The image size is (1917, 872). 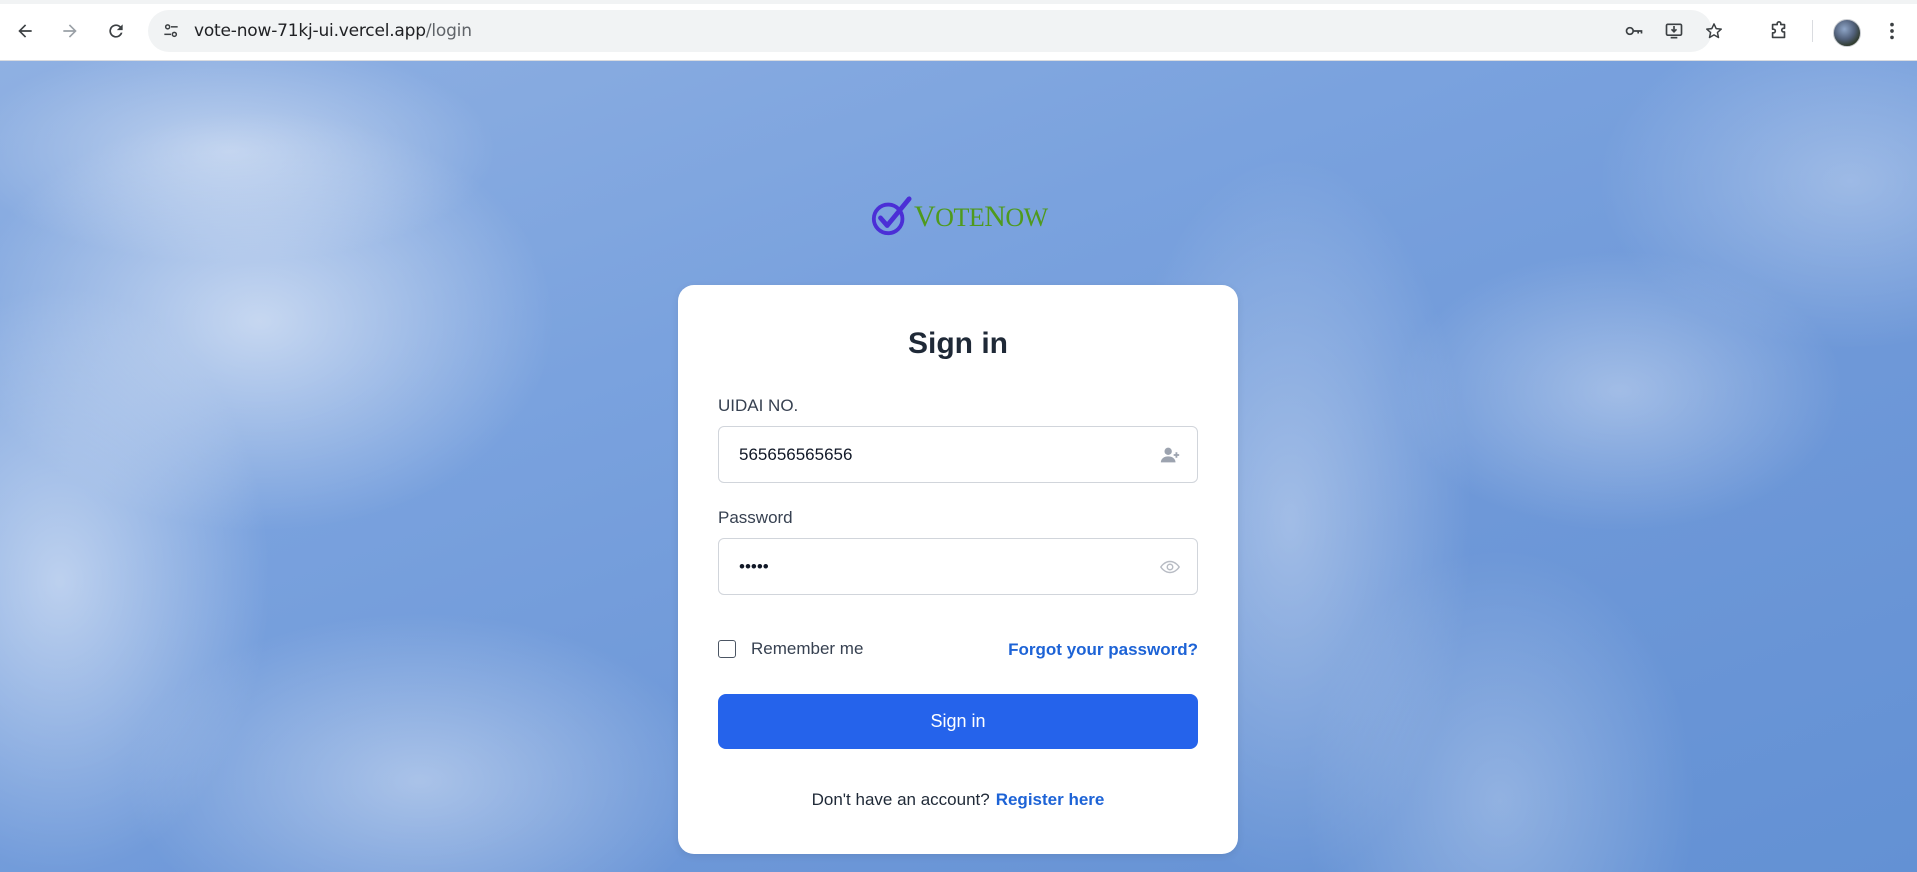 What do you see at coordinates (958, 721) in the screenshot?
I see `sign-in-button: Sign in` at bounding box center [958, 721].